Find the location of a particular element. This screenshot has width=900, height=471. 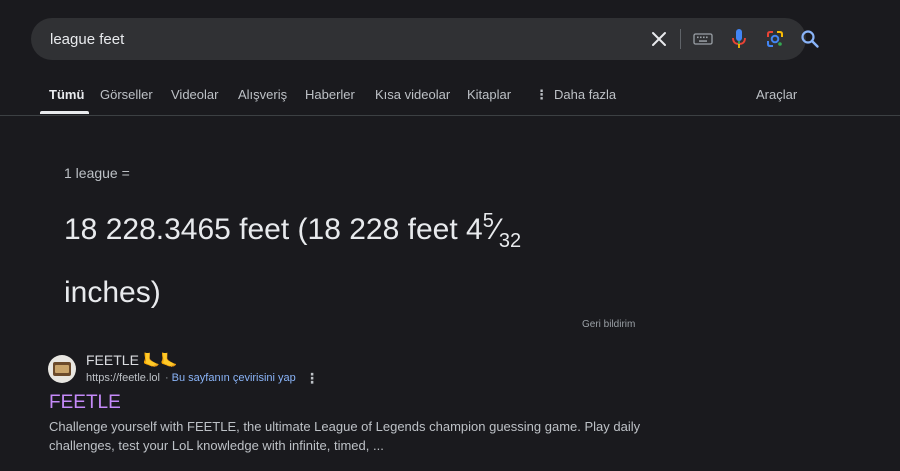

tab-all: Tümü is located at coordinates (66, 99).